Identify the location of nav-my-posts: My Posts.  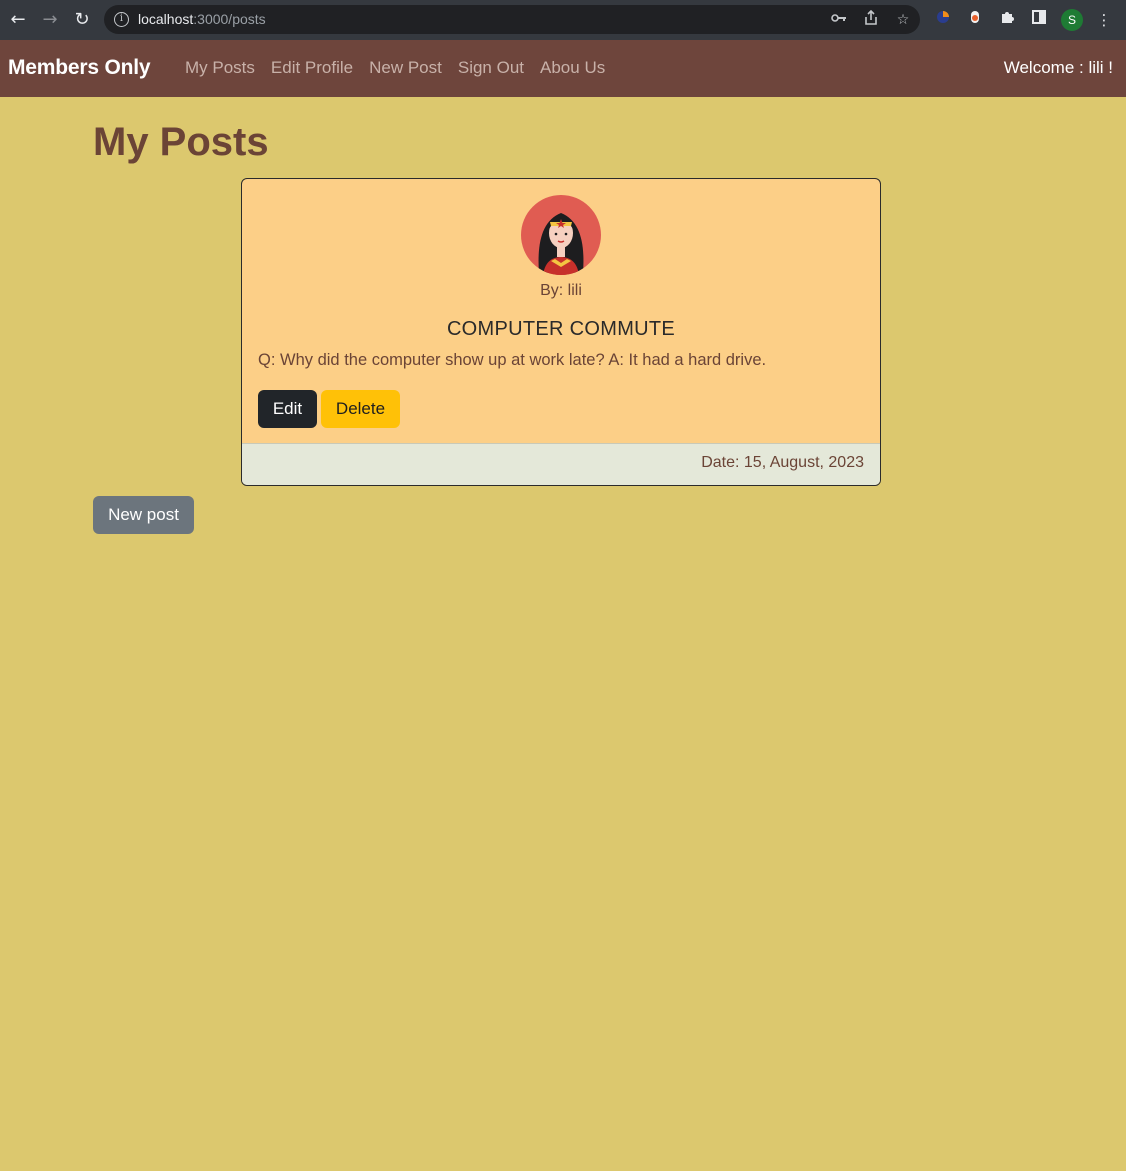
(220, 68).